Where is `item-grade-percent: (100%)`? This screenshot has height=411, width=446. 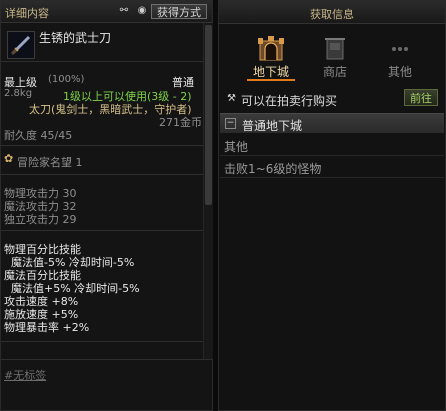 item-grade-percent: (100%) is located at coordinates (66, 79).